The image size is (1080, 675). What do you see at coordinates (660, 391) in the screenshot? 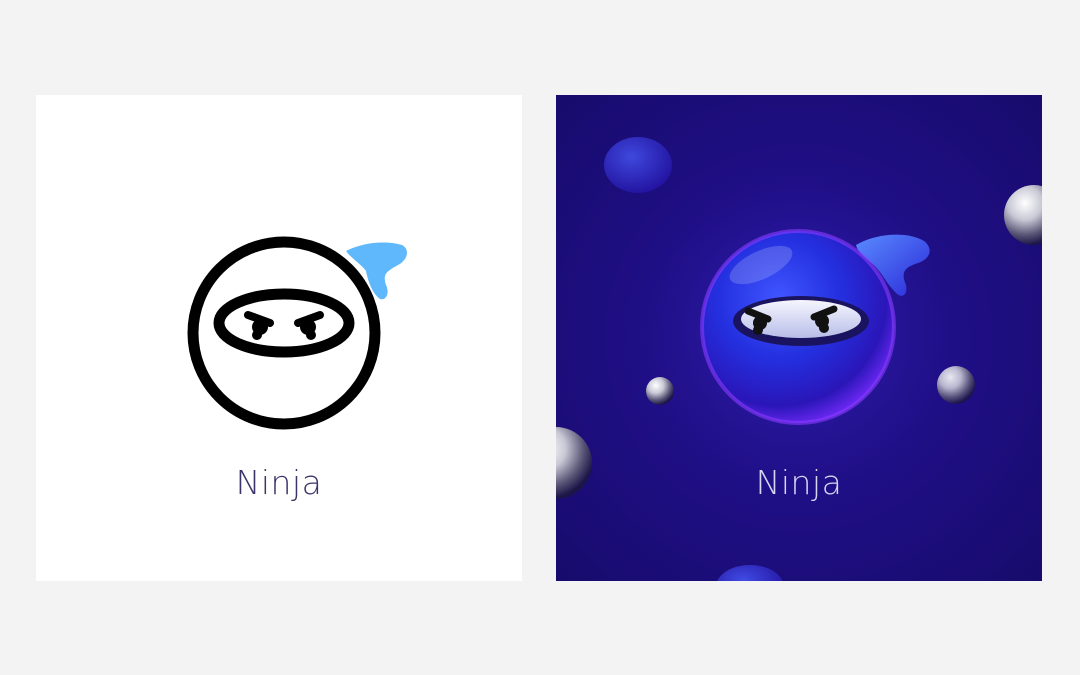
I see `chrome-sphere-left` at bounding box center [660, 391].